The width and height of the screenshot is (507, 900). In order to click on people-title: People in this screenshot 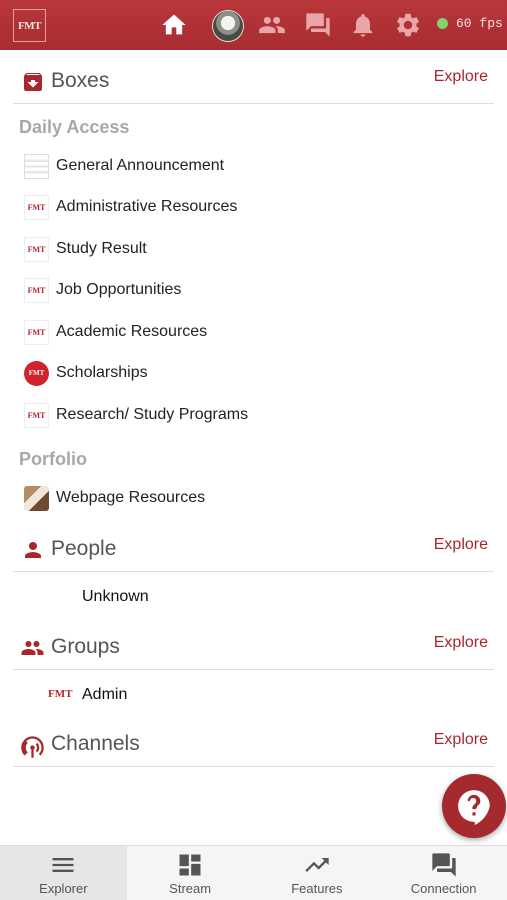, I will do `click(84, 548)`.